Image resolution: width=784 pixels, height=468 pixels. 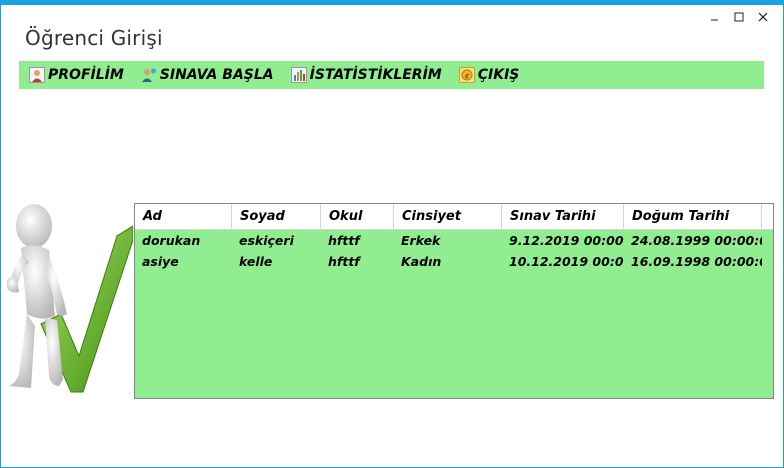 I want to click on menu-label-start-exam: SINAVA BAŞLA, so click(x=216, y=75).